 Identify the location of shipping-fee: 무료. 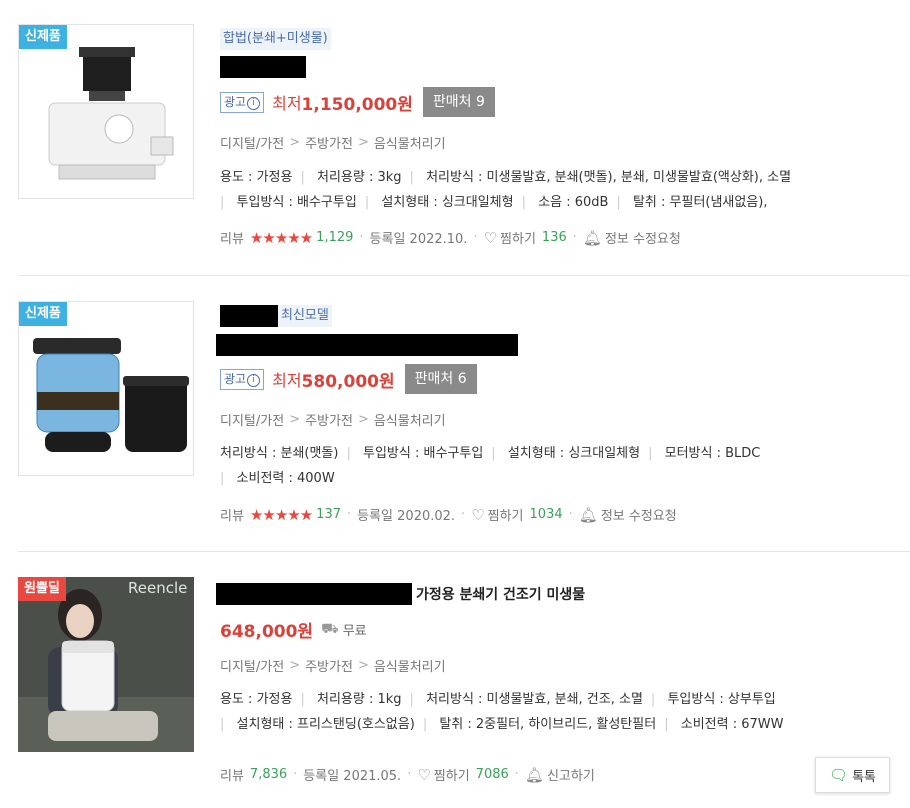
(354, 631).